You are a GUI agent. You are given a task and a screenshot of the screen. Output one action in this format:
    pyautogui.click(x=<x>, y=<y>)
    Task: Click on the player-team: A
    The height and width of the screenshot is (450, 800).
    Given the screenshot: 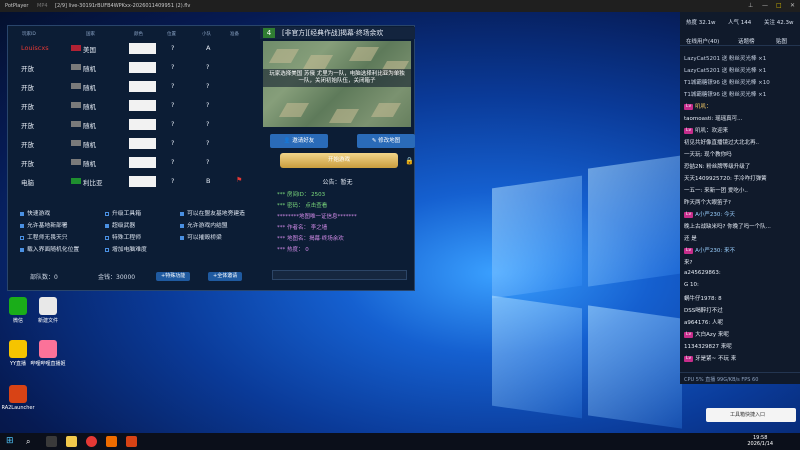 What is the action you would take?
    pyautogui.click(x=208, y=48)
    